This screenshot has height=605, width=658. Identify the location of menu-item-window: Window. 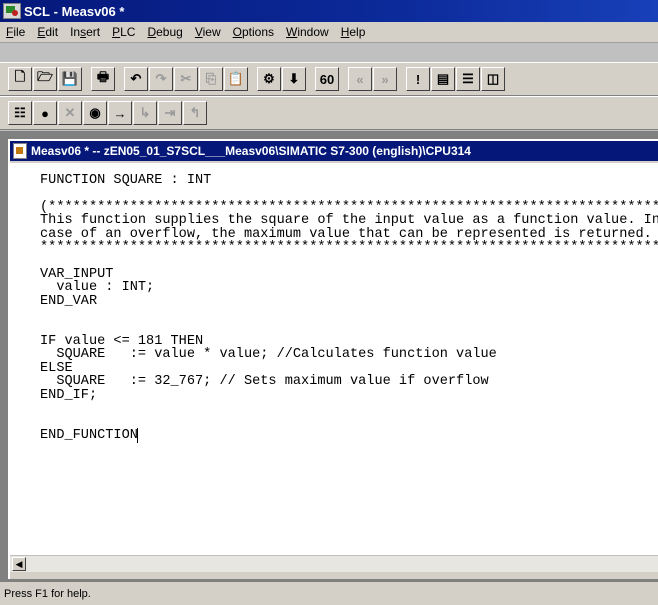
(307, 32).